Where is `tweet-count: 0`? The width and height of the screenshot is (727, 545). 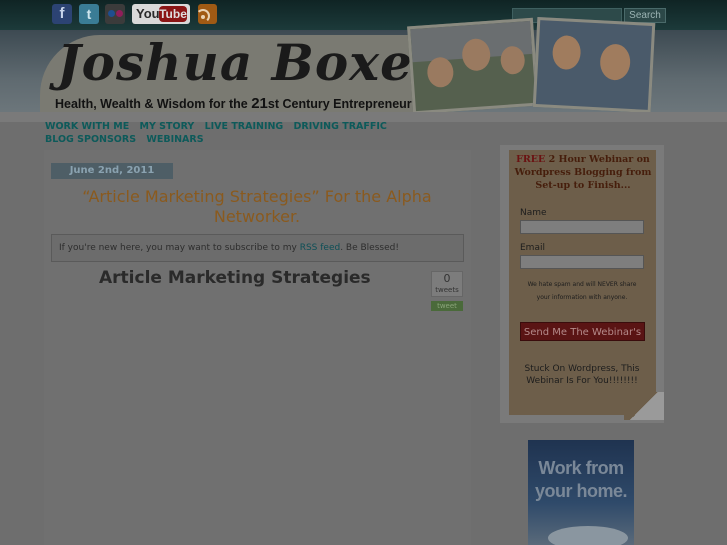
tweet-count: 0 is located at coordinates (447, 278).